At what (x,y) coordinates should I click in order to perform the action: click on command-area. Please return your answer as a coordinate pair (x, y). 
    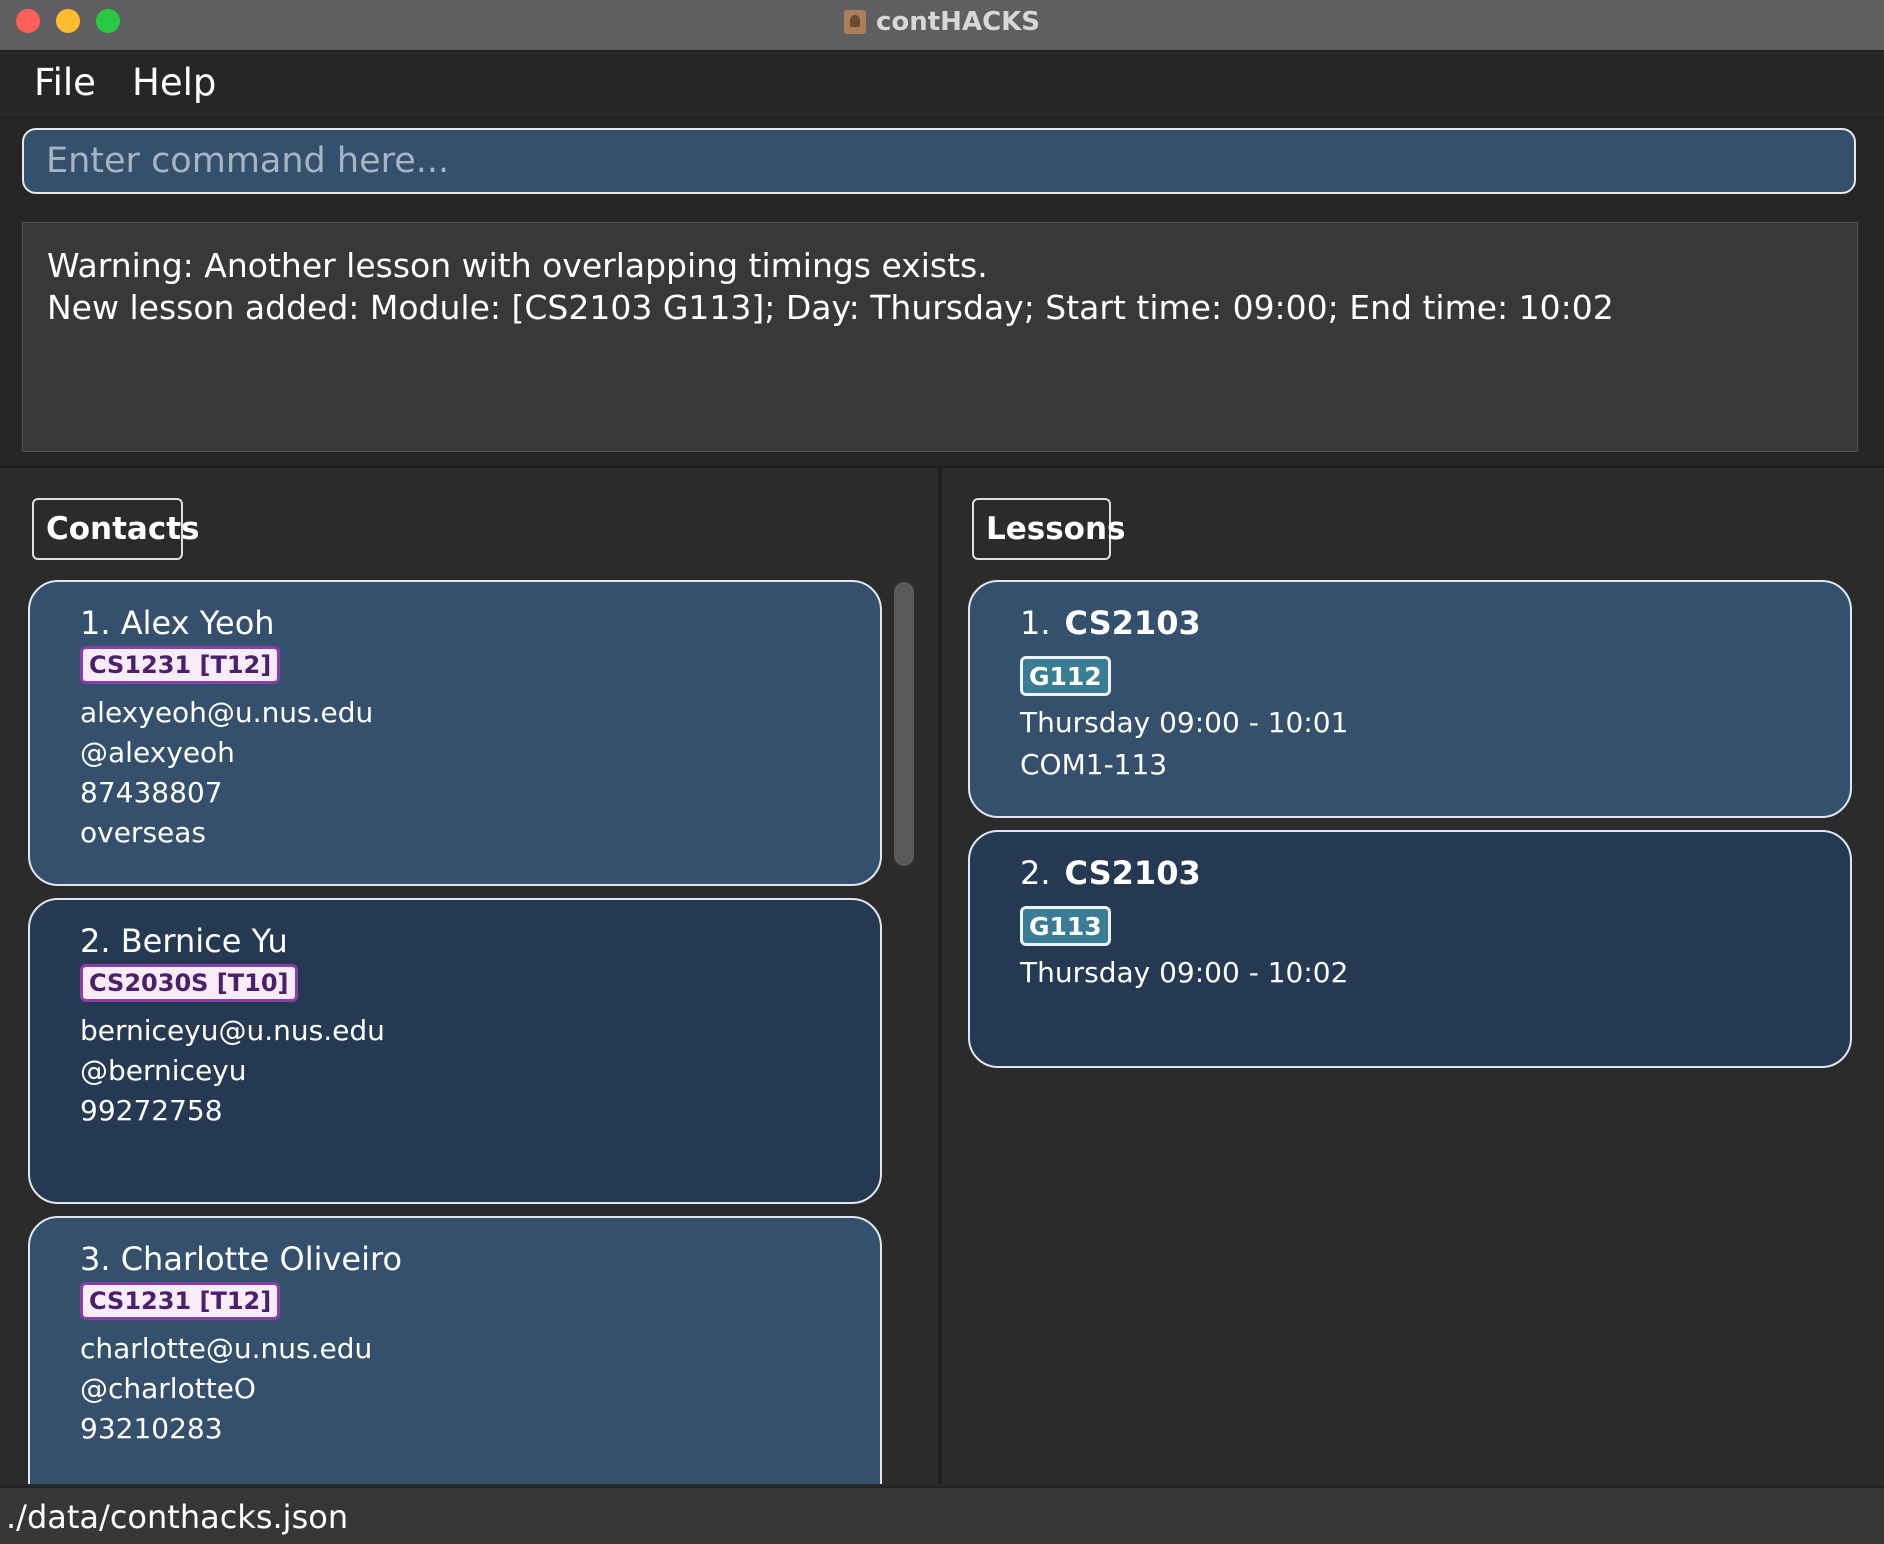
    Looking at the image, I should click on (942, 164).